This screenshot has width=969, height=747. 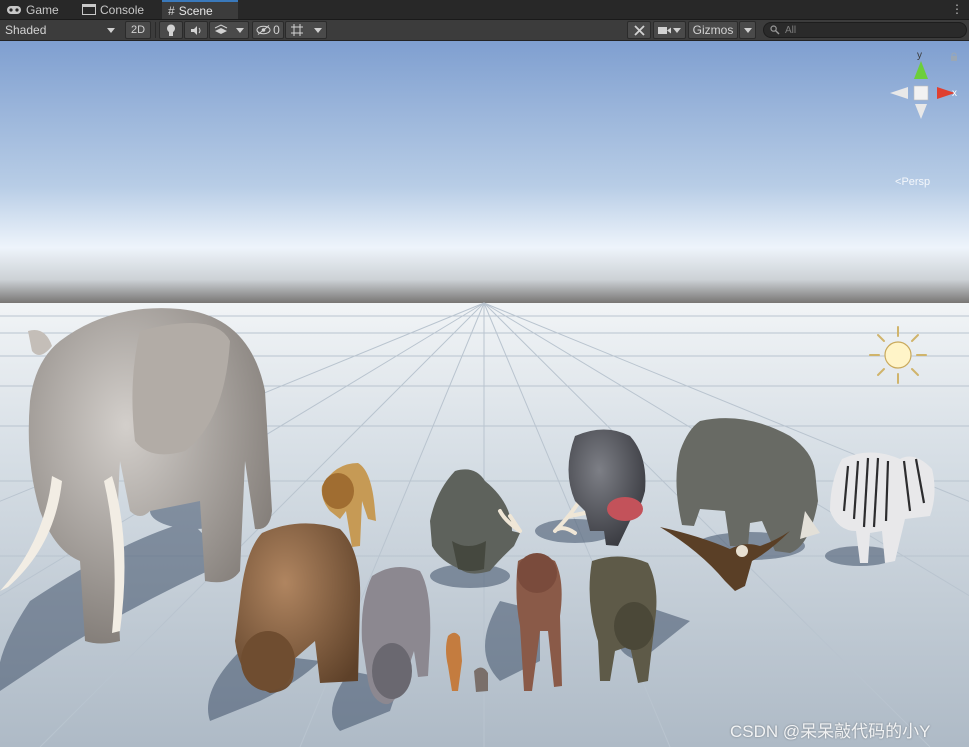 What do you see at coordinates (865, 30) in the screenshot?
I see `scene-search-input: All` at bounding box center [865, 30].